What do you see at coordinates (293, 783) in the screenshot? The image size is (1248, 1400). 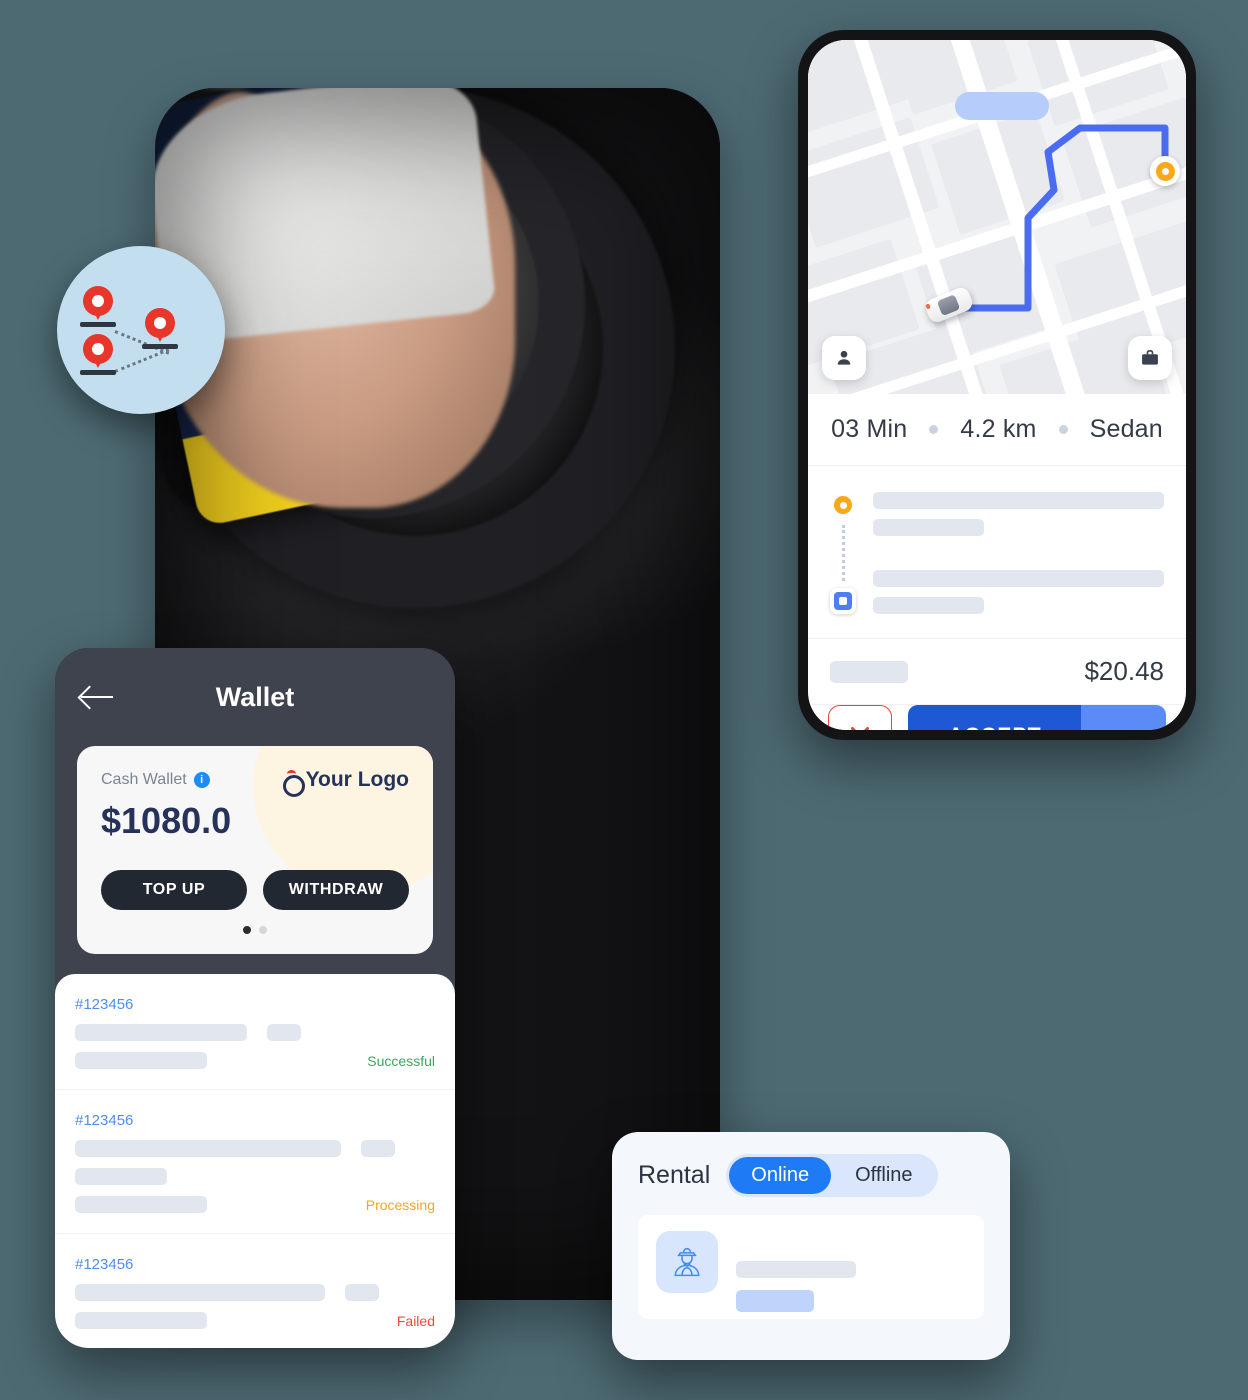 I see `brand-o-logo-icon` at bounding box center [293, 783].